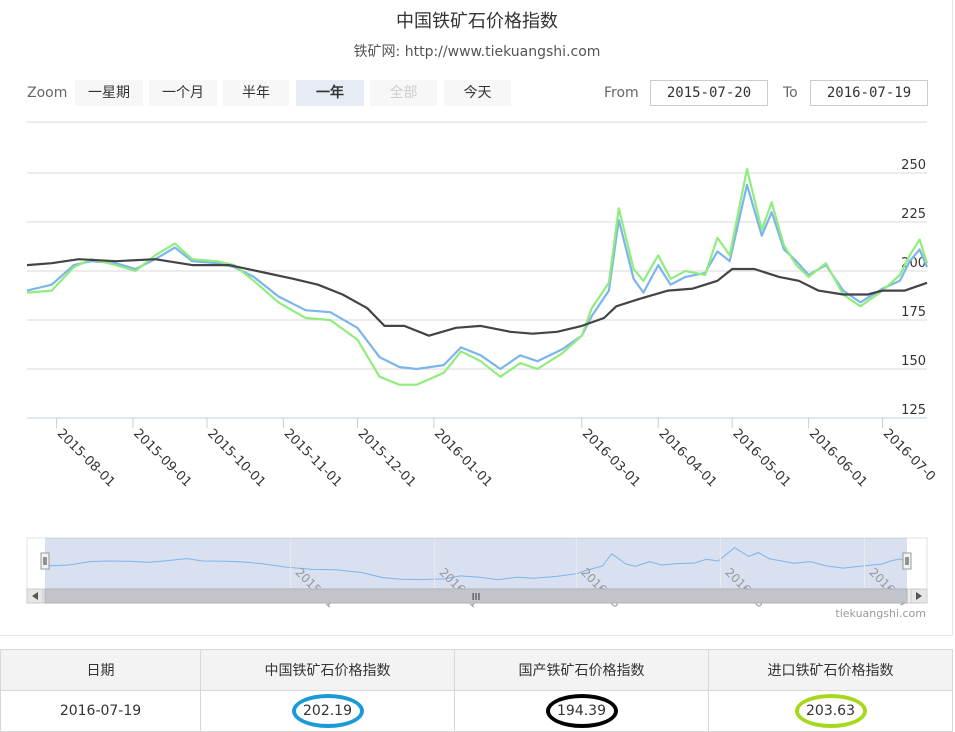 This screenshot has height=732, width=955. What do you see at coordinates (476, 563) in the screenshot?
I see `navigator-selected-range` at bounding box center [476, 563].